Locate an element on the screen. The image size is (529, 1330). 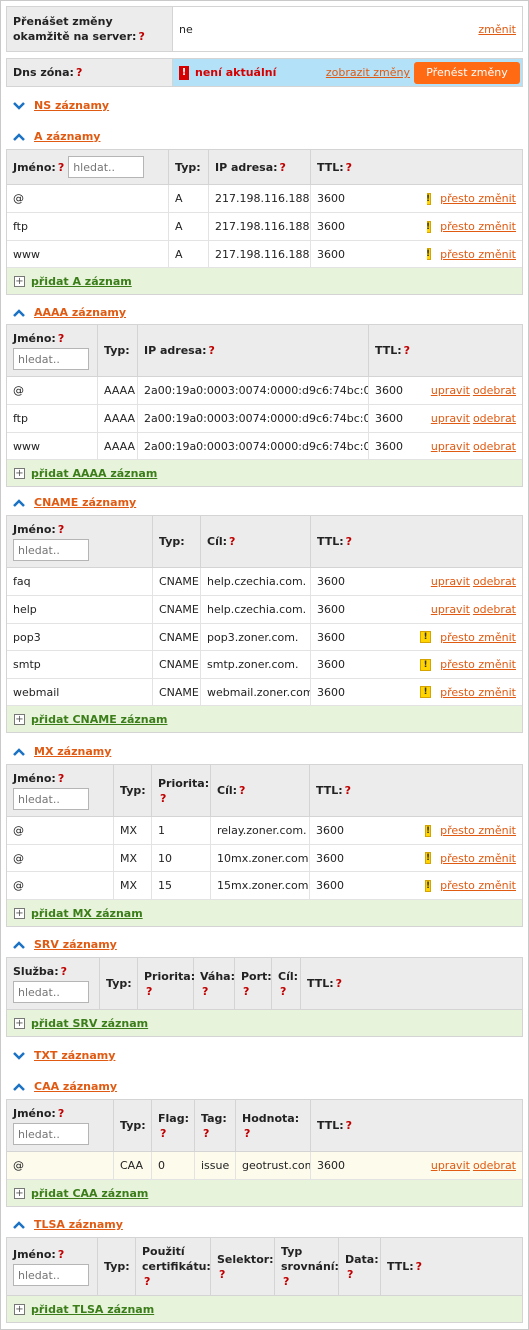
col-name: Jméno:? is located at coordinates (80, 541).